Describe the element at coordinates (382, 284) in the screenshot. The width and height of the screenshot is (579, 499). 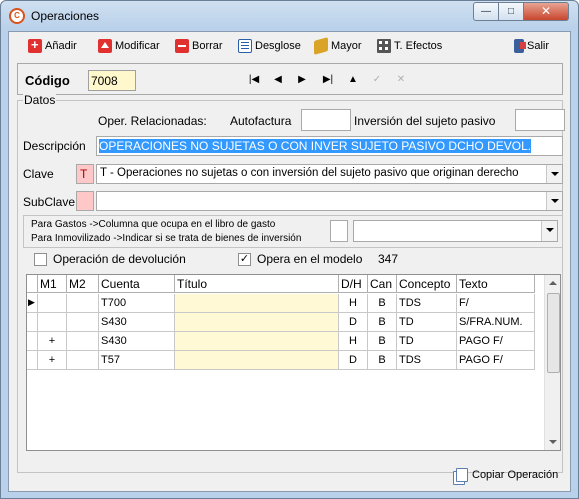
I see `col-header-can: Can` at that location.